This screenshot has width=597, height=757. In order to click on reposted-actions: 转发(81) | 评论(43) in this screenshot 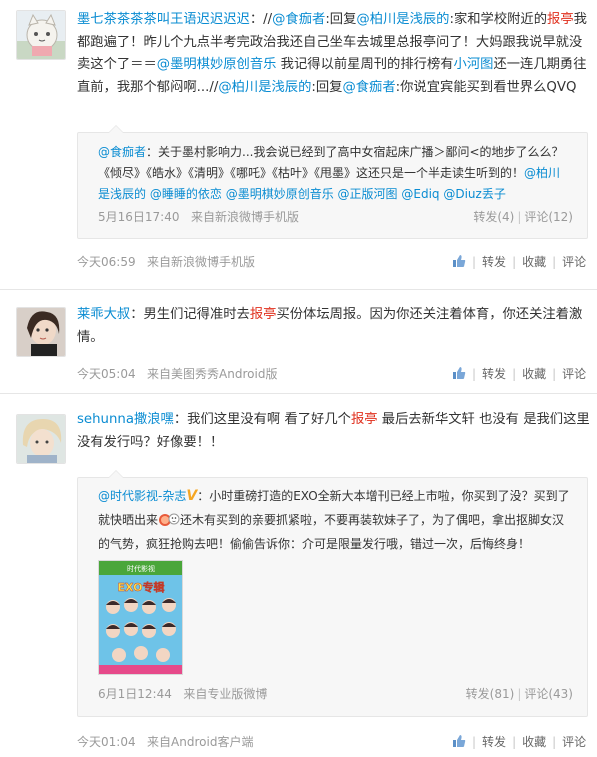, I will do `click(519, 694)`.